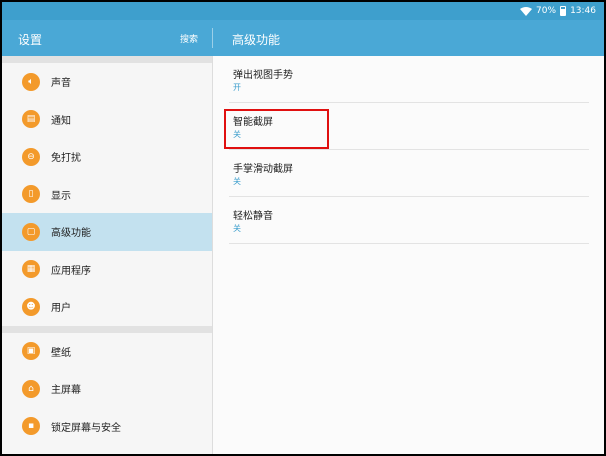 The height and width of the screenshot is (456, 606). Describe the element at coordinates (66, 159) in the screenshot. I see `sidebar-item-label: 免打扰` at that location.